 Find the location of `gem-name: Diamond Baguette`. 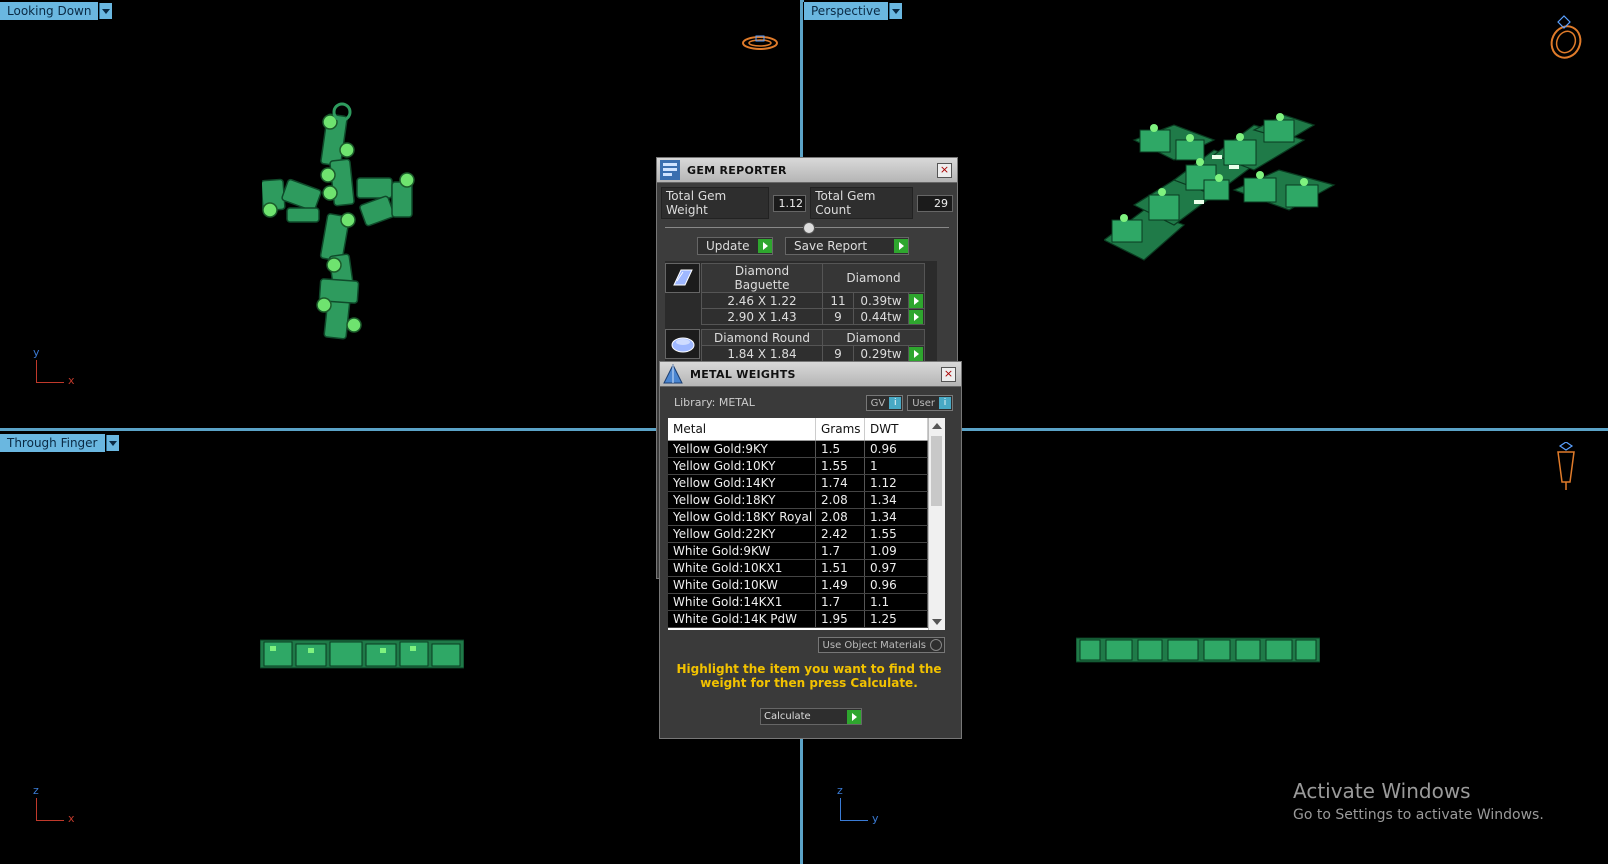

gem-name: Diamond Baguette is located at coordinates (762, 278).